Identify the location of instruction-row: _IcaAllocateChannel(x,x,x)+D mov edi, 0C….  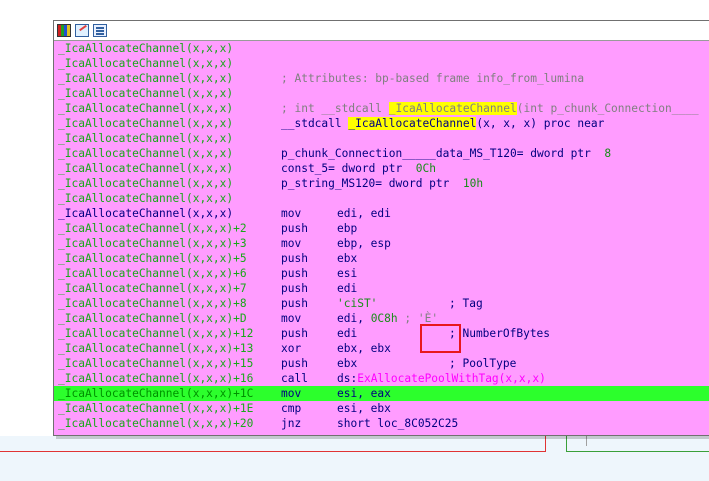
(381, 318).